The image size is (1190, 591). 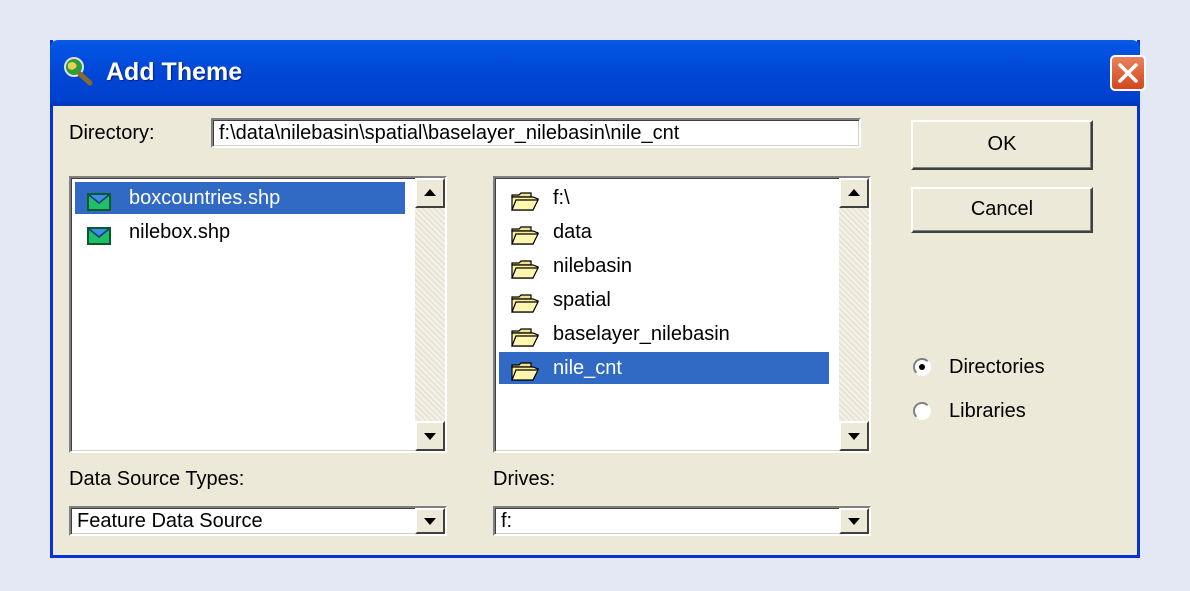 What do you see at coordinates (1002, 145) in the screenshot?
I see `ok-button: OK` at bounding box center [1002, 145].